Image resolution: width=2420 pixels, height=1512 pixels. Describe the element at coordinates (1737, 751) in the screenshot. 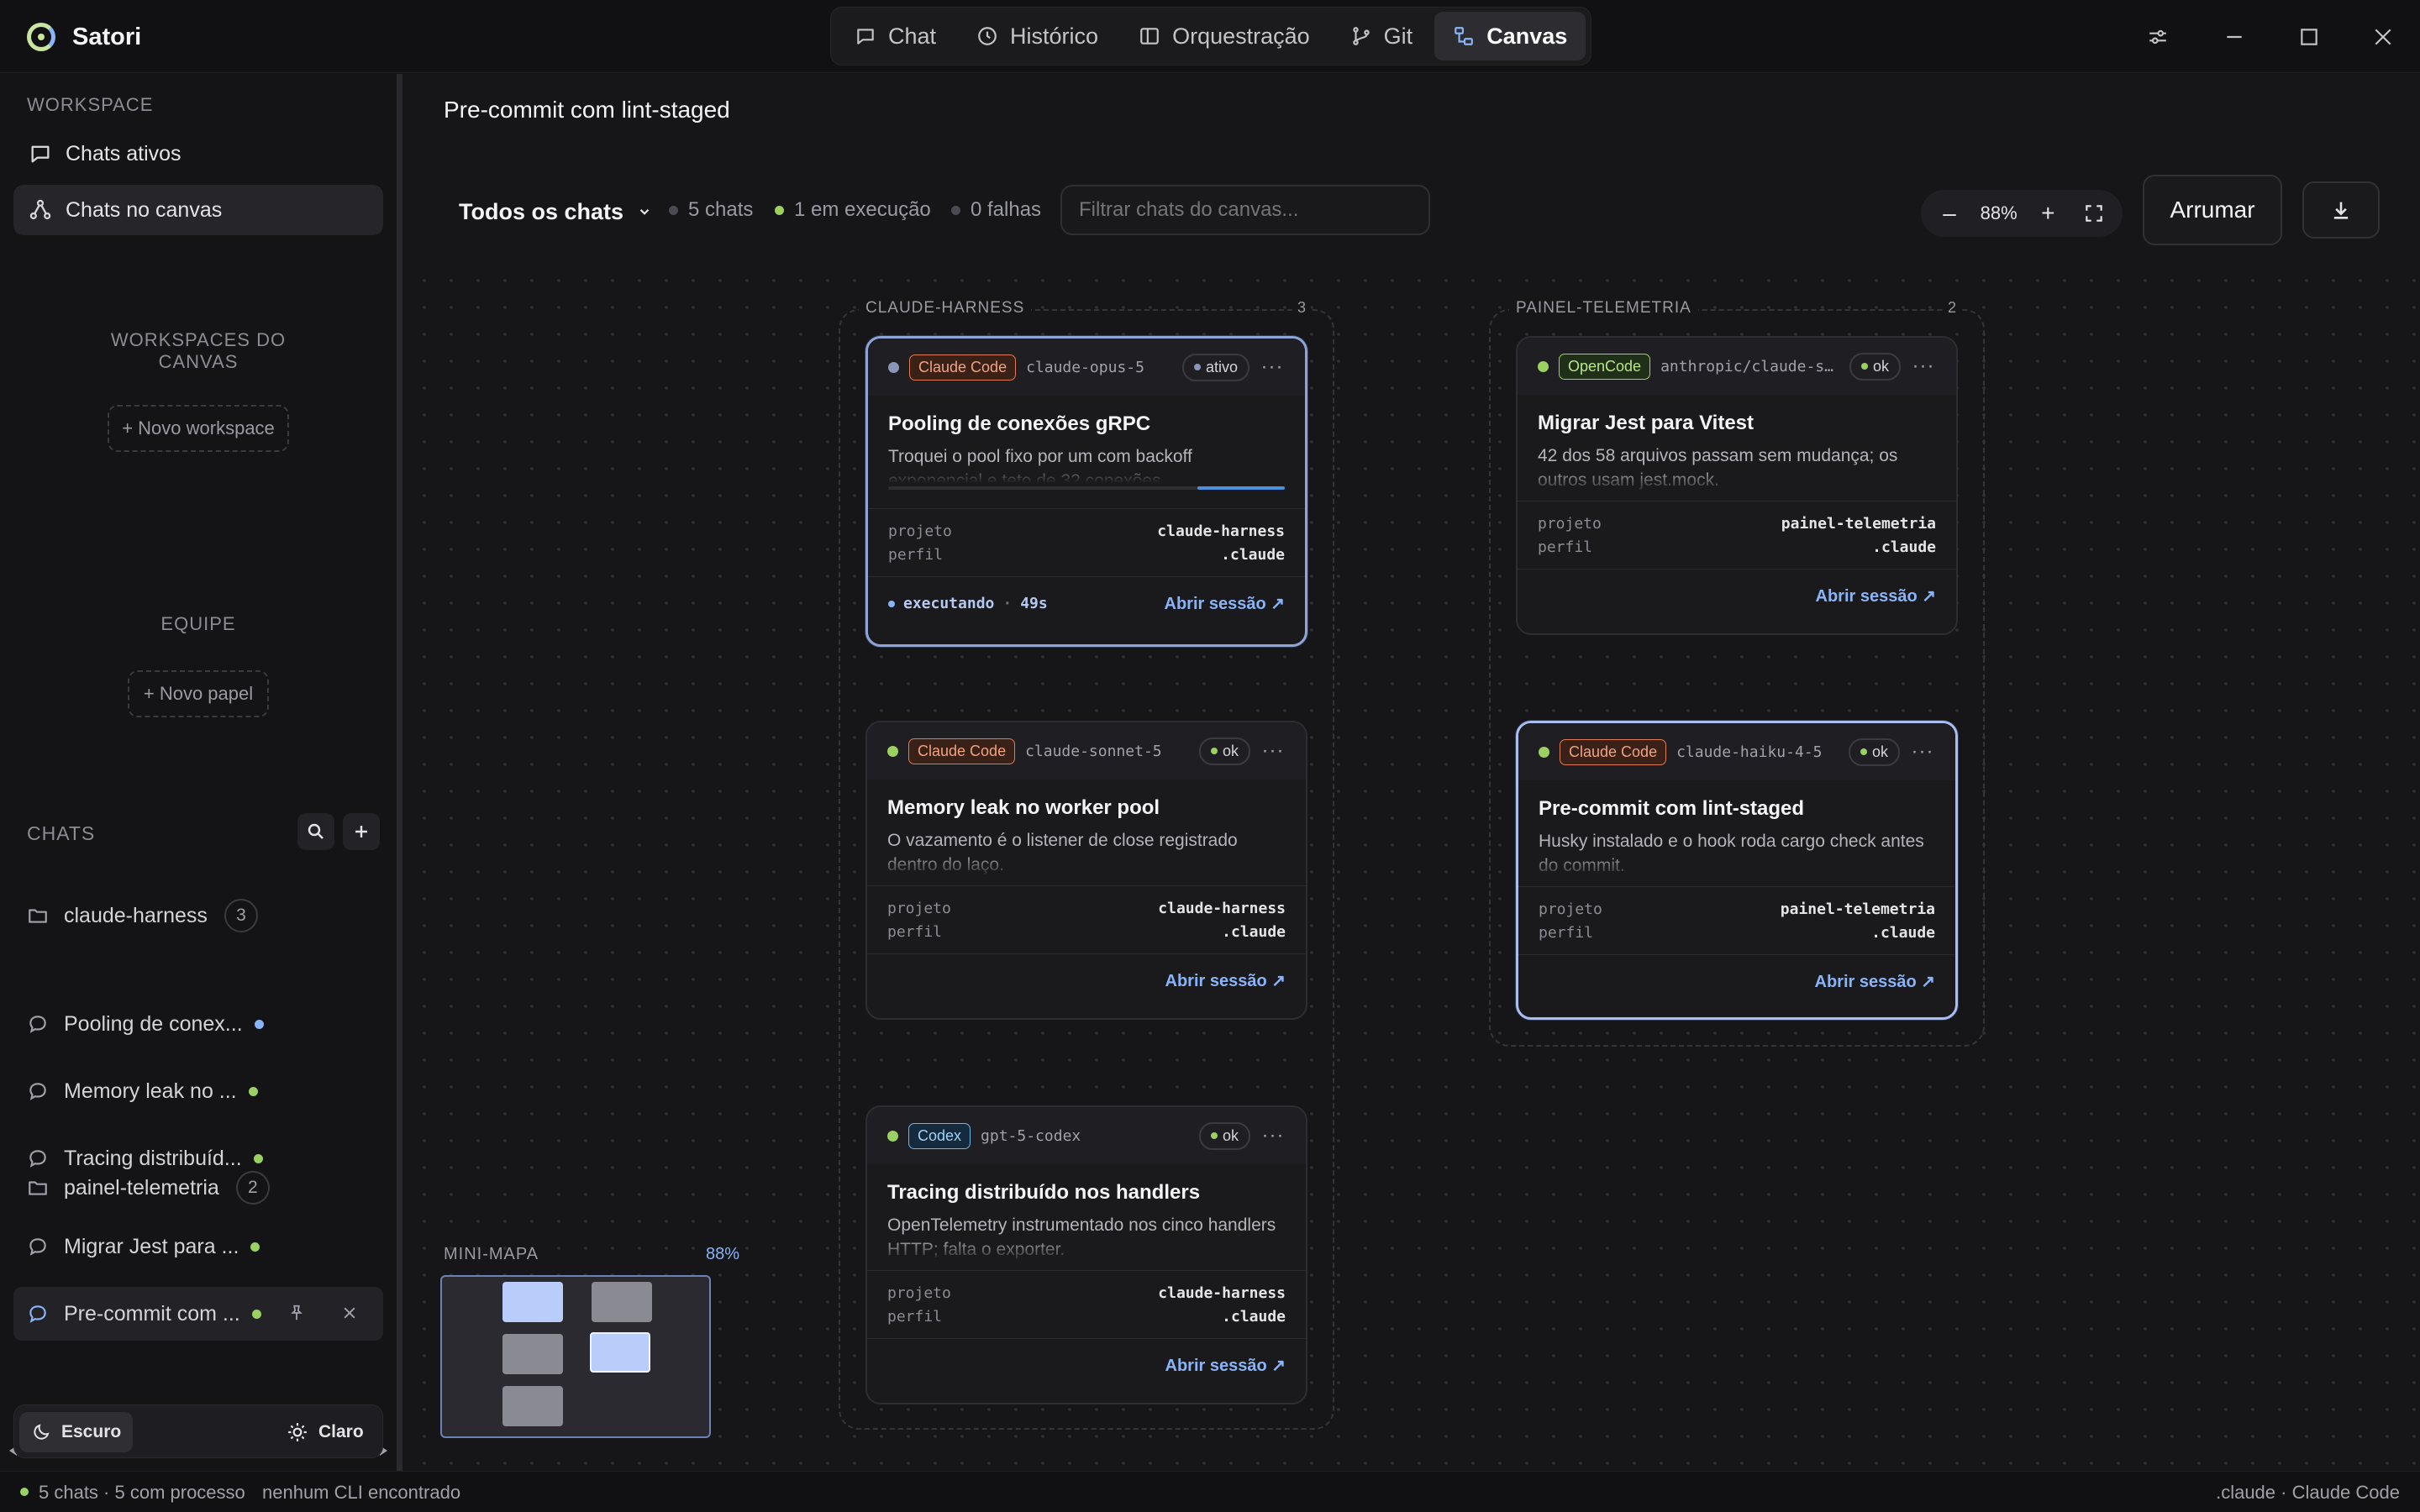

I see `card-header: Claude Code claude-haiku-4-5 ok ···` at that location.